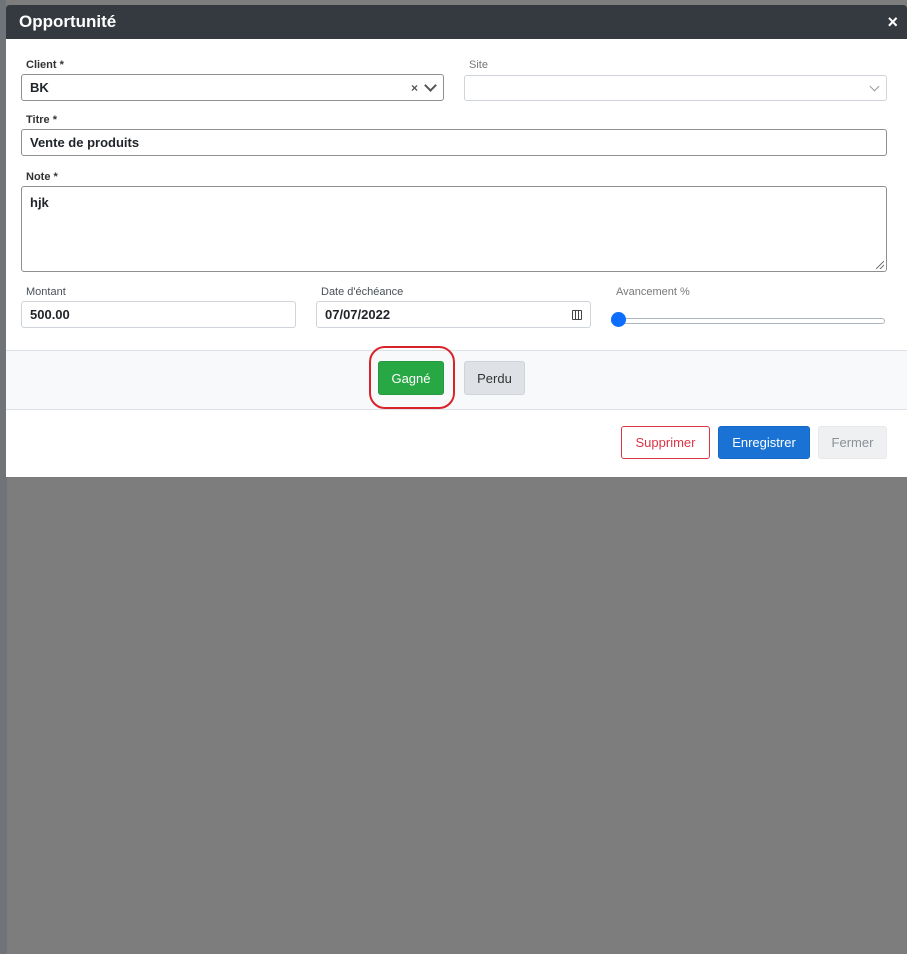 This screenshot has height=954, width=907. What do you see at coordinates (358, 314) in the screenshot?
I see `due-date-value: 07/07/2022` at bounding box center [358, 314].